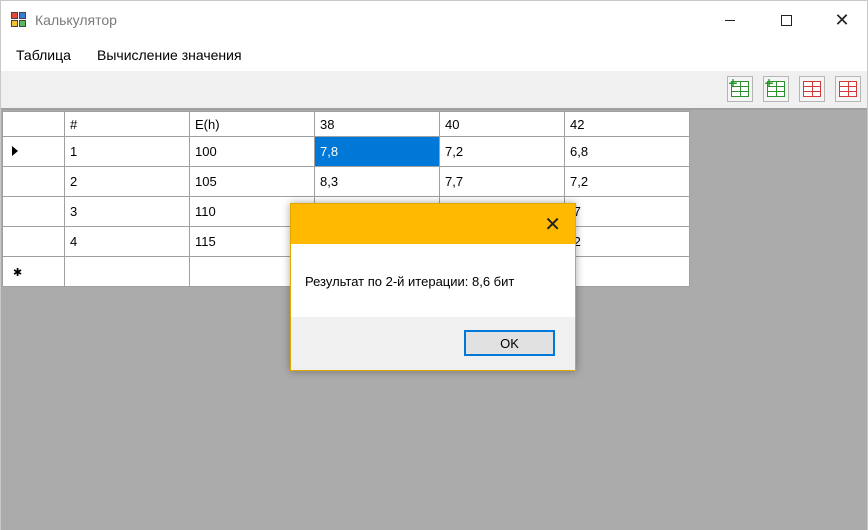  I want to click on column-header: #, so click(127, 124).